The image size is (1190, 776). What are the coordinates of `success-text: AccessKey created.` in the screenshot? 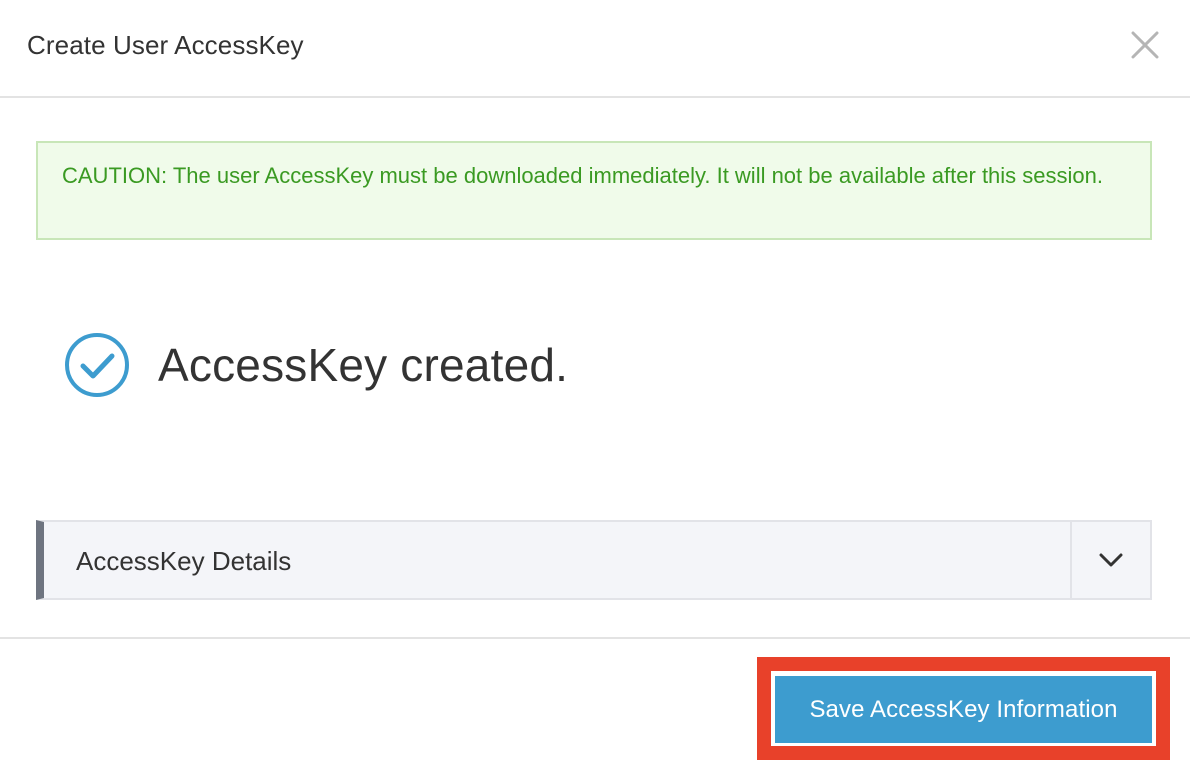 It's located at (363, 365).